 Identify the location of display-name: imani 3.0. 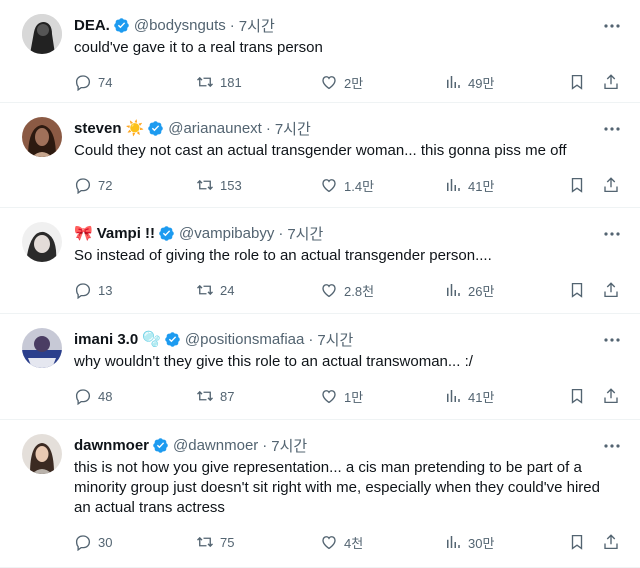
(106, 339).